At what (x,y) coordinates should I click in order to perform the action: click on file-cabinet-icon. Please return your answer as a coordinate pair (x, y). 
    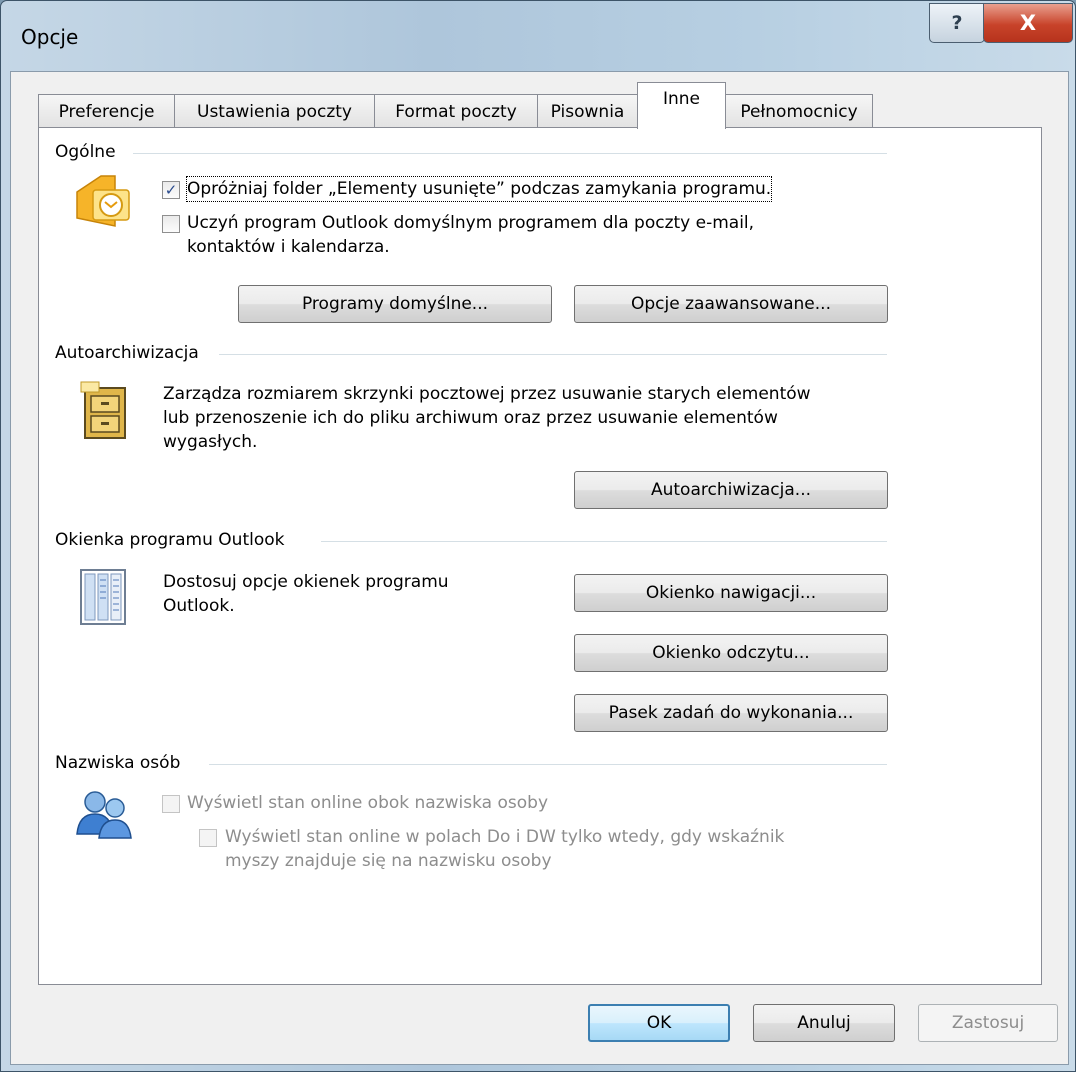
    Looking at the image, I should click on (103, 410).